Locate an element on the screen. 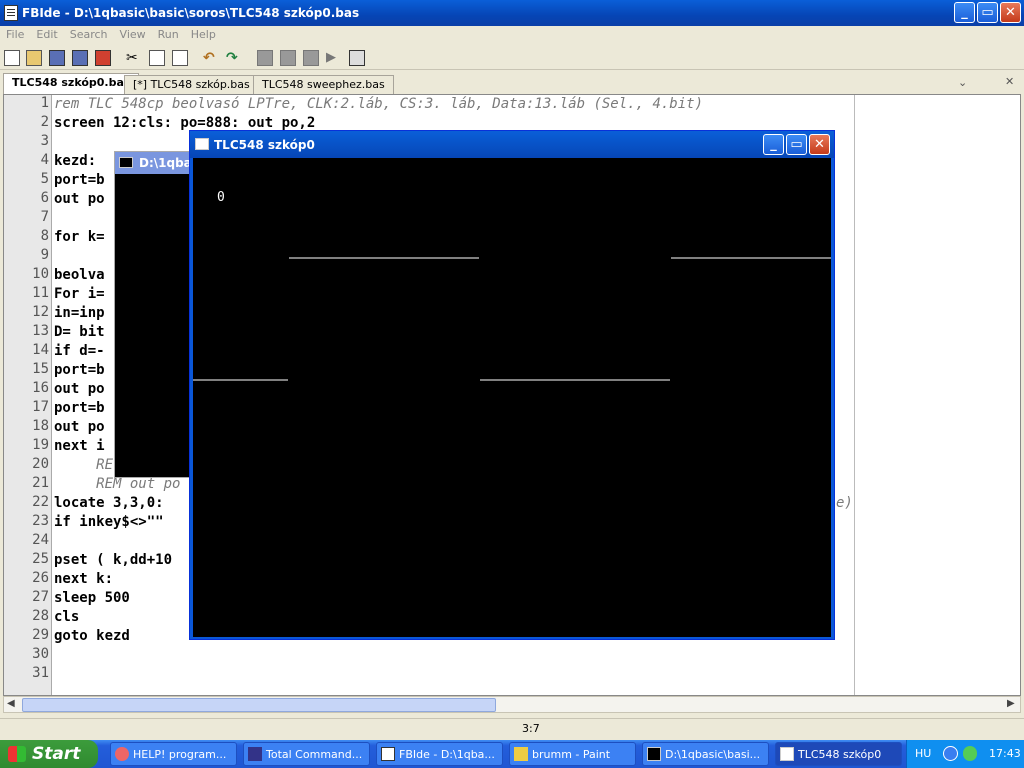 The width and height of the screenshot is (1024, 768). line-number: 21 is located at coordinates (40, 483).